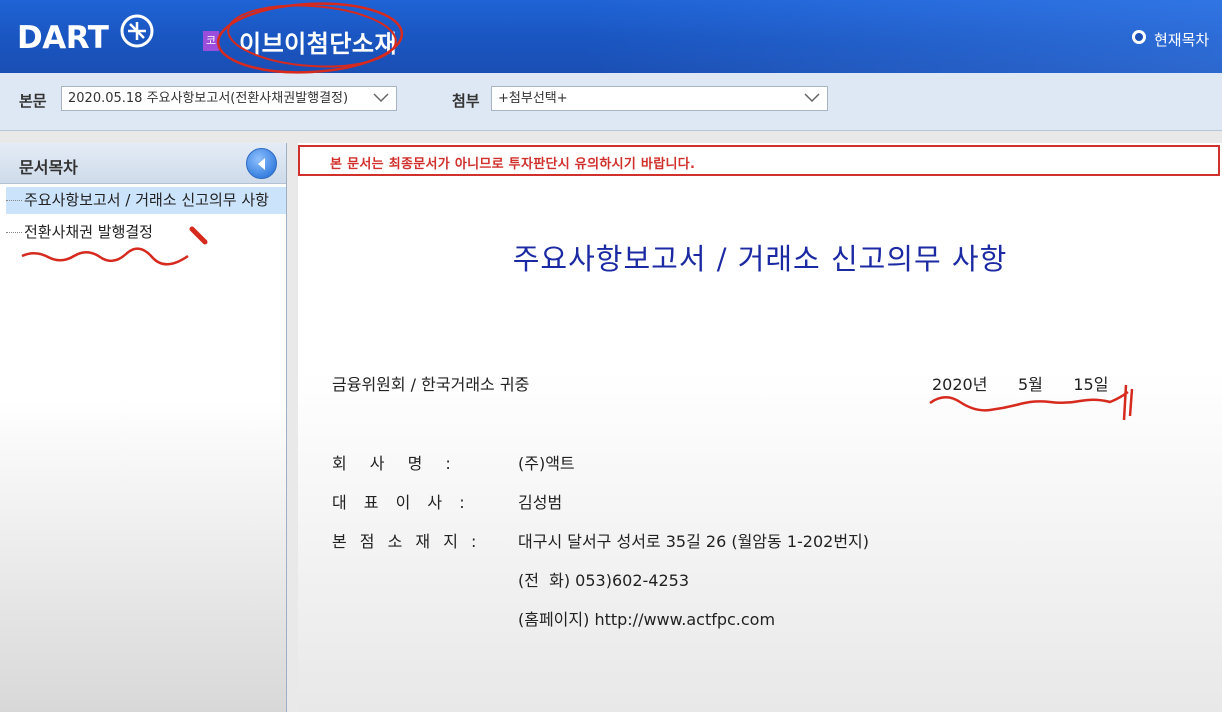  What do you see at coordinates (1139, 37) in the screenshot?
I see `current-toc-radio-icon` at bounding box center [1139, 37].